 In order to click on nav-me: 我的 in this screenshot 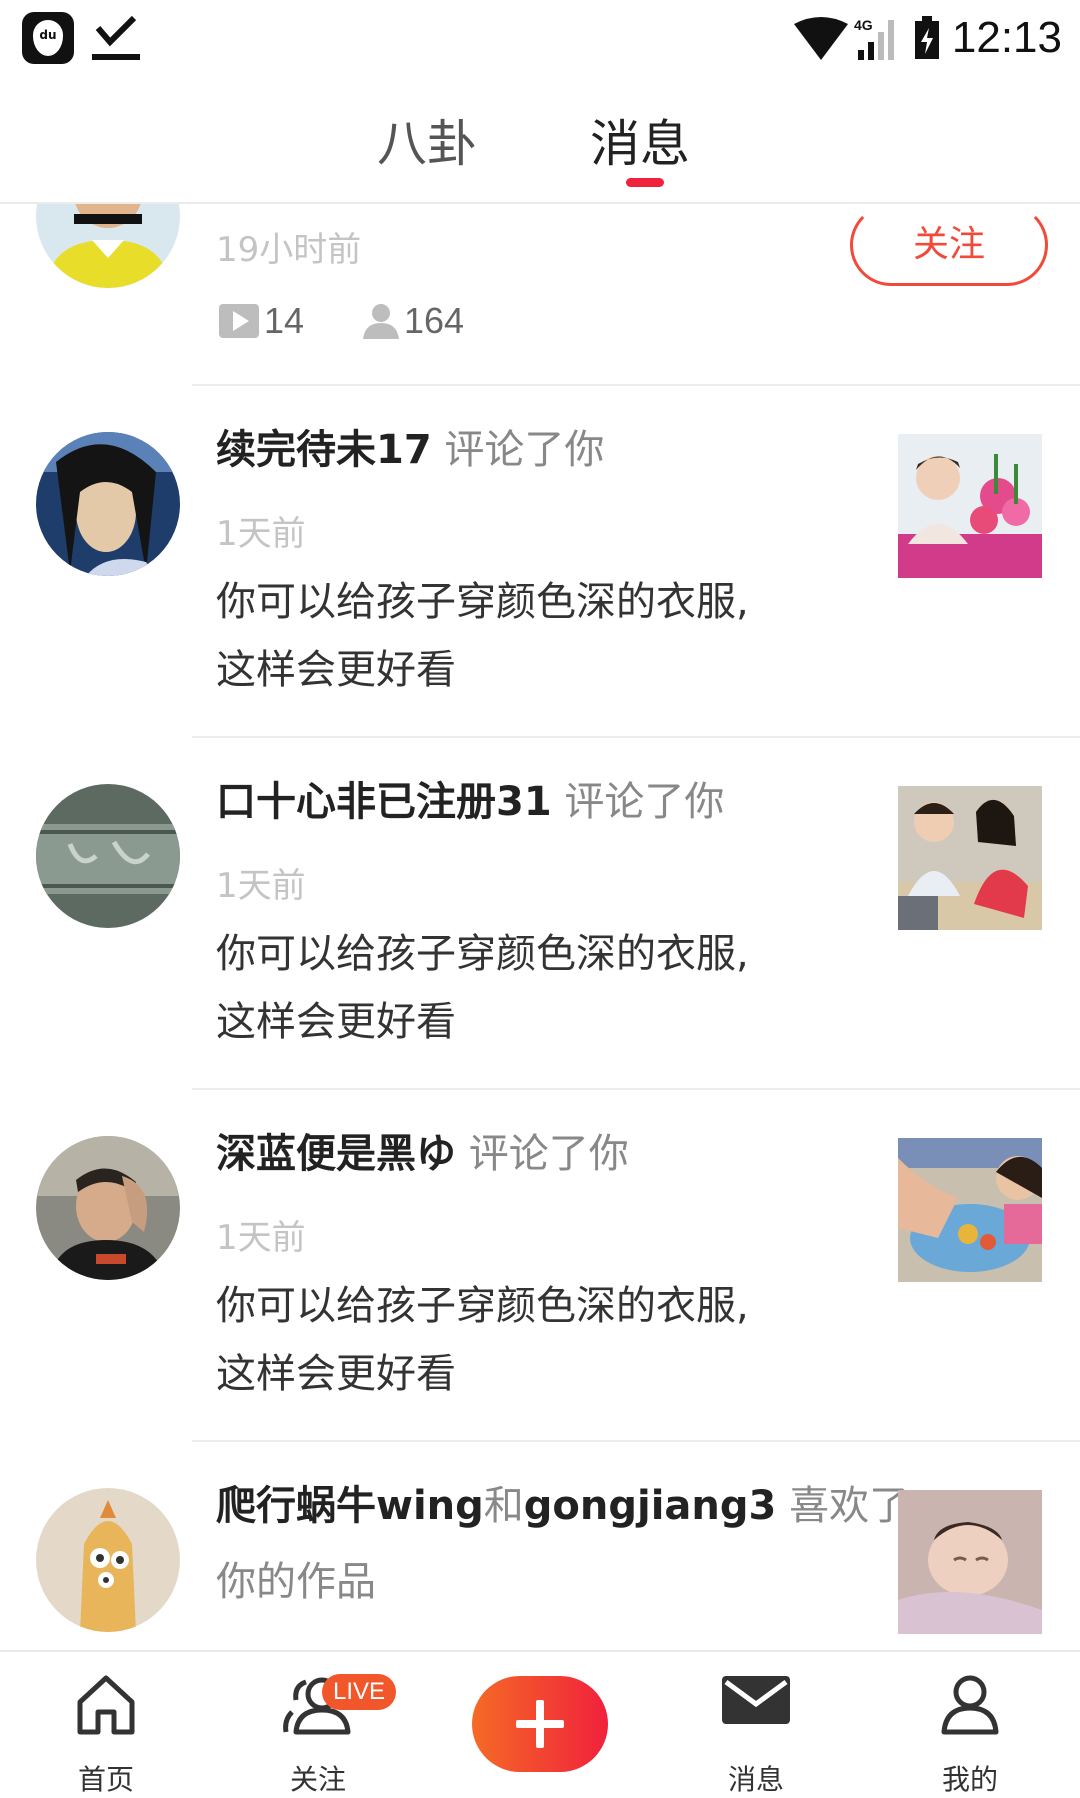, I will do `click(970, 1730)`.